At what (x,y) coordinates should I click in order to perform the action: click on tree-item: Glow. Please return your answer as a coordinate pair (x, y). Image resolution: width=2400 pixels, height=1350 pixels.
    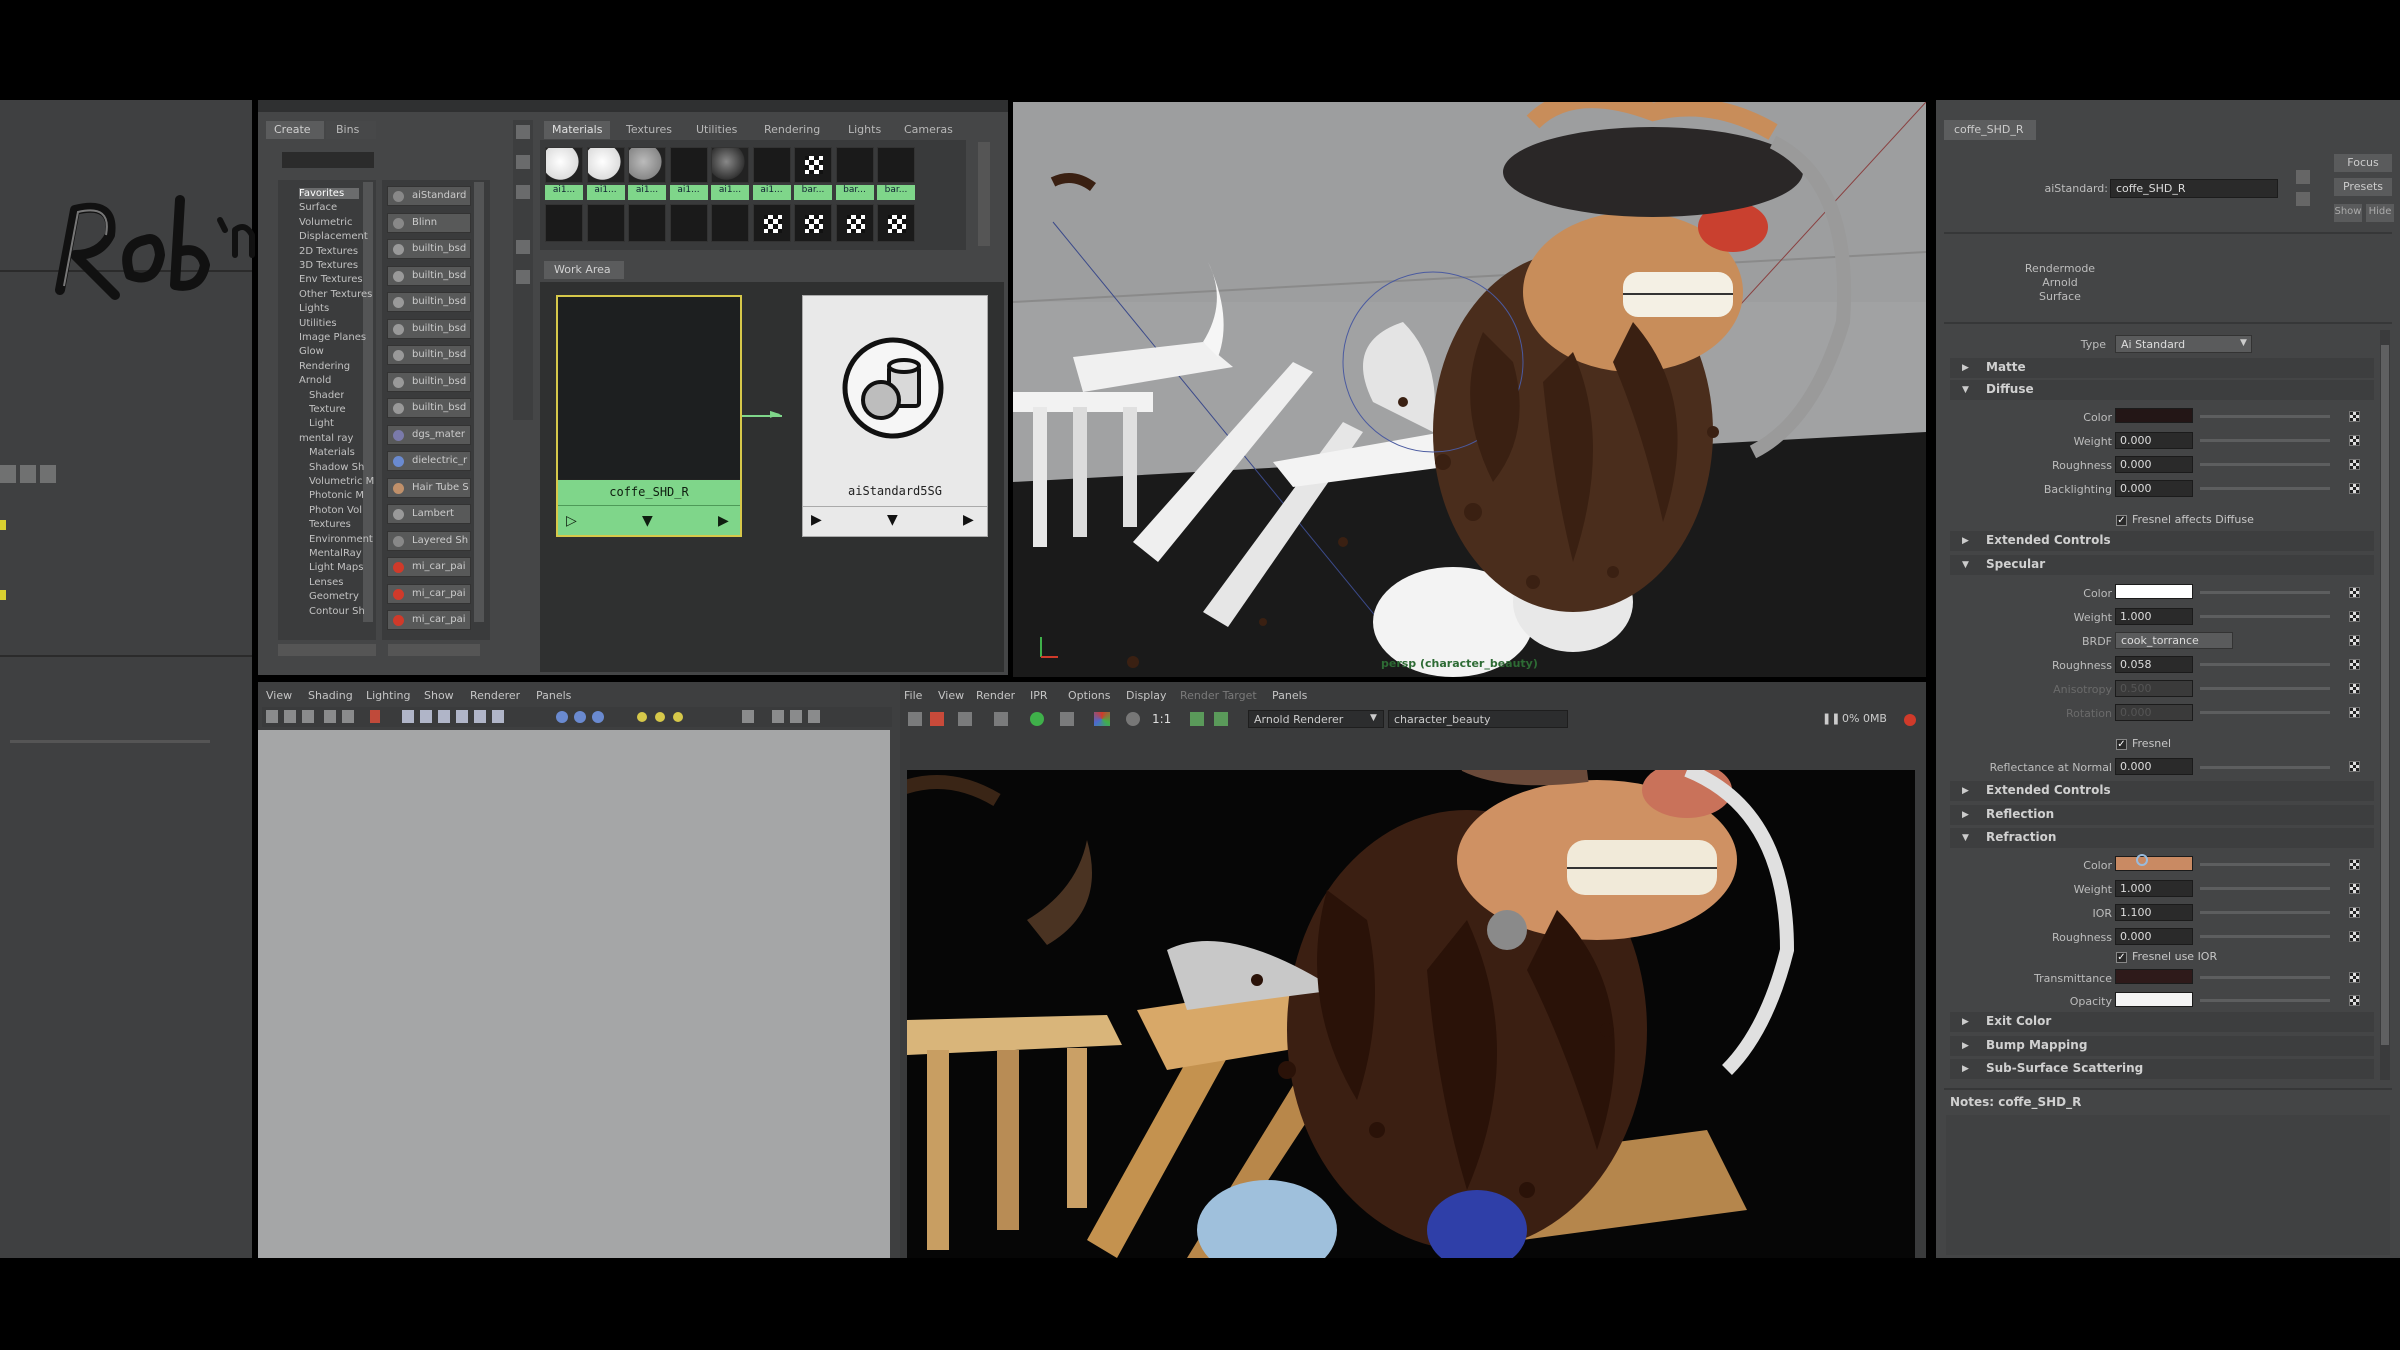
    Looking at the image, I should click on (311, 351).